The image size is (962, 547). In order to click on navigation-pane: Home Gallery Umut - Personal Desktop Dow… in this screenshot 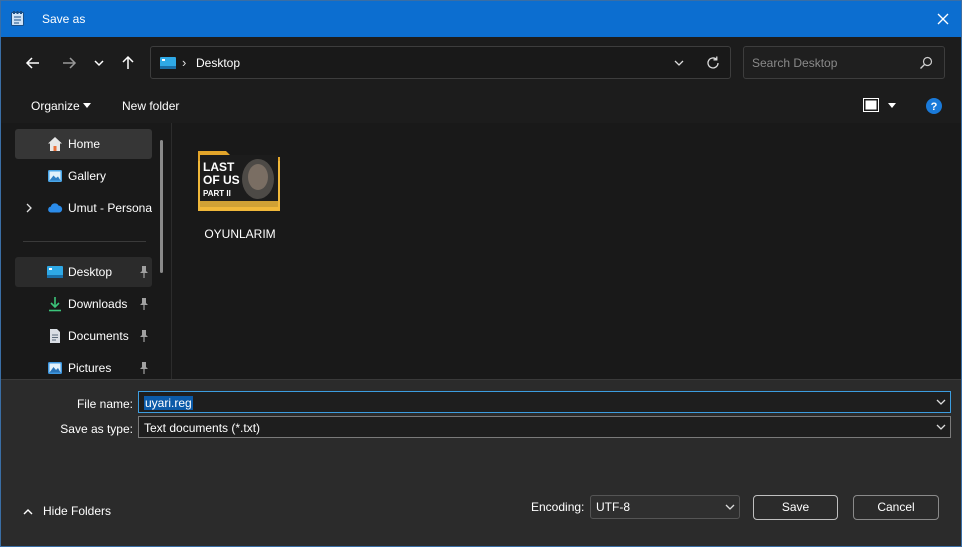, I will do `click(86, 251)`.